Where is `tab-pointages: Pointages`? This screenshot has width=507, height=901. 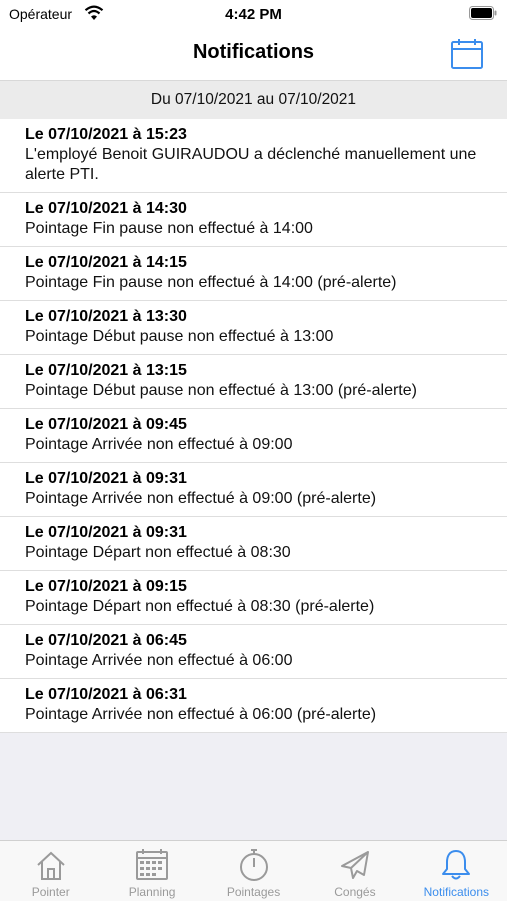
tab-pointages: Pointages is located at coordinates (253, 871).